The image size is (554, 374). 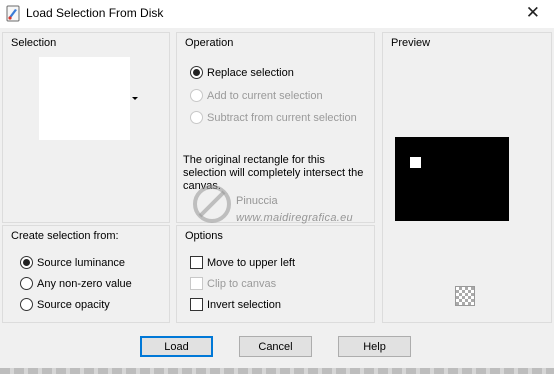 I want to click on dropdown-arrow-icon, so click(x=135, y=98).